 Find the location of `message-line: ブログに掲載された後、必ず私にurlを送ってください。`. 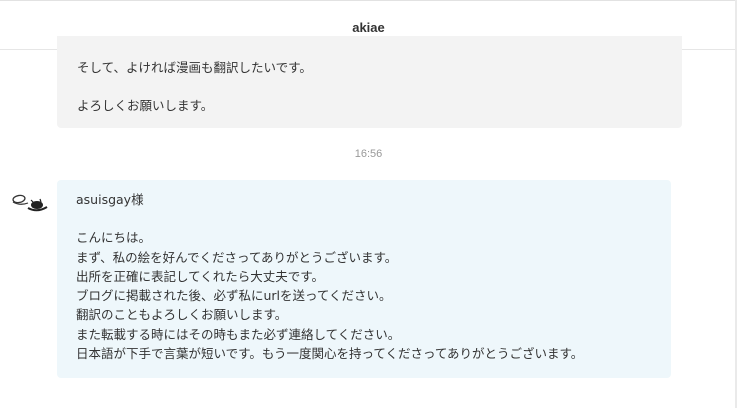

message-line: ブログに掲載された後、必ず私にurlを送ってください。 is located at coordinates (234, 296).